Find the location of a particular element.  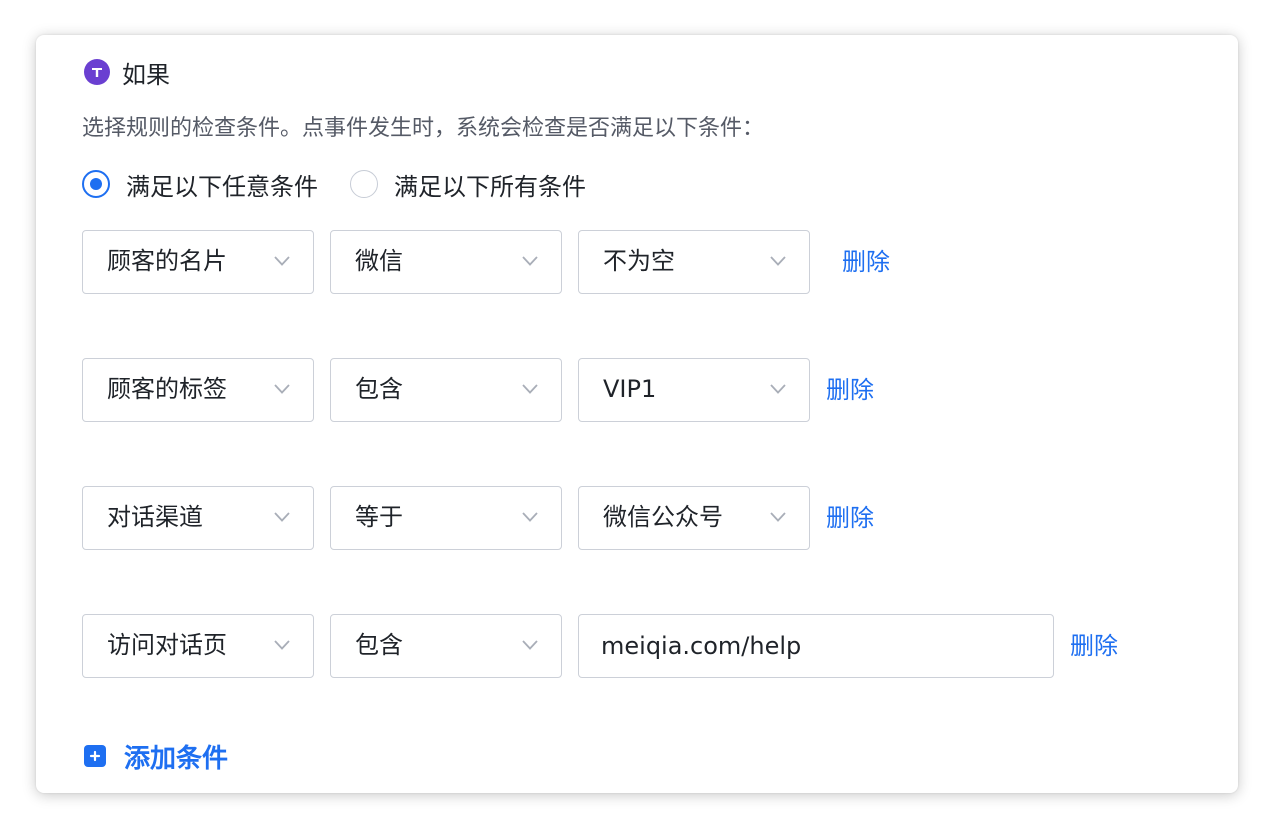

add-condition-button: 添加条件 is located at coordinates (156, 756).